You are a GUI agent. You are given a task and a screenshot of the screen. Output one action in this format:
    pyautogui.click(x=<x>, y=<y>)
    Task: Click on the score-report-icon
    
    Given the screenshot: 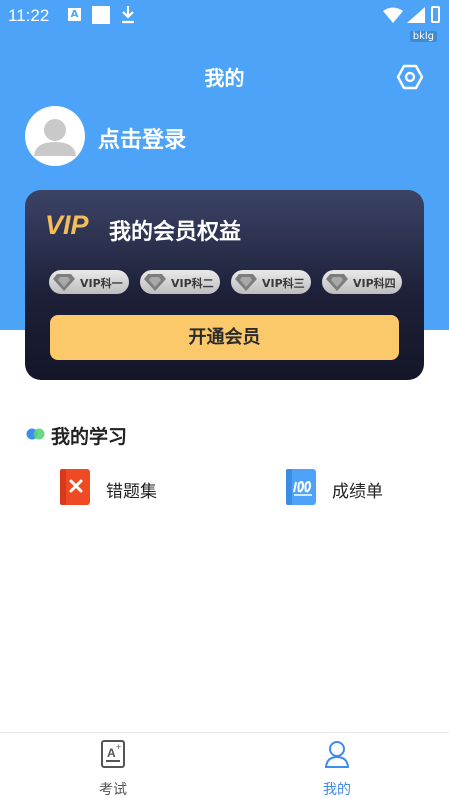 What is the action you would take?
    pyautogui.click(x=301, y=487)
    